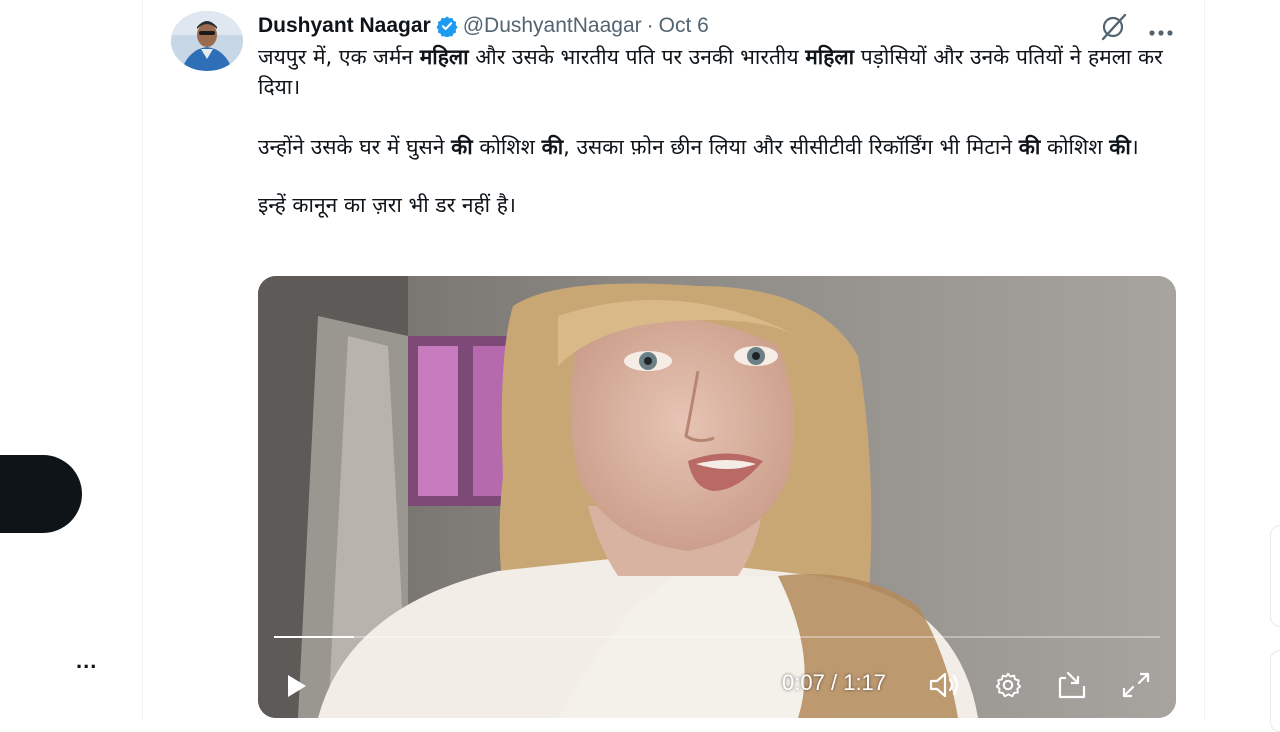 The height and width of the screenshot is (732, 1280). What do you see at coordinates (387, 205) in the screenshot?
I see `text-segment: इन्हें कानून का ज़रा भी डर नहीं है।` at bounding box center [387, 205].